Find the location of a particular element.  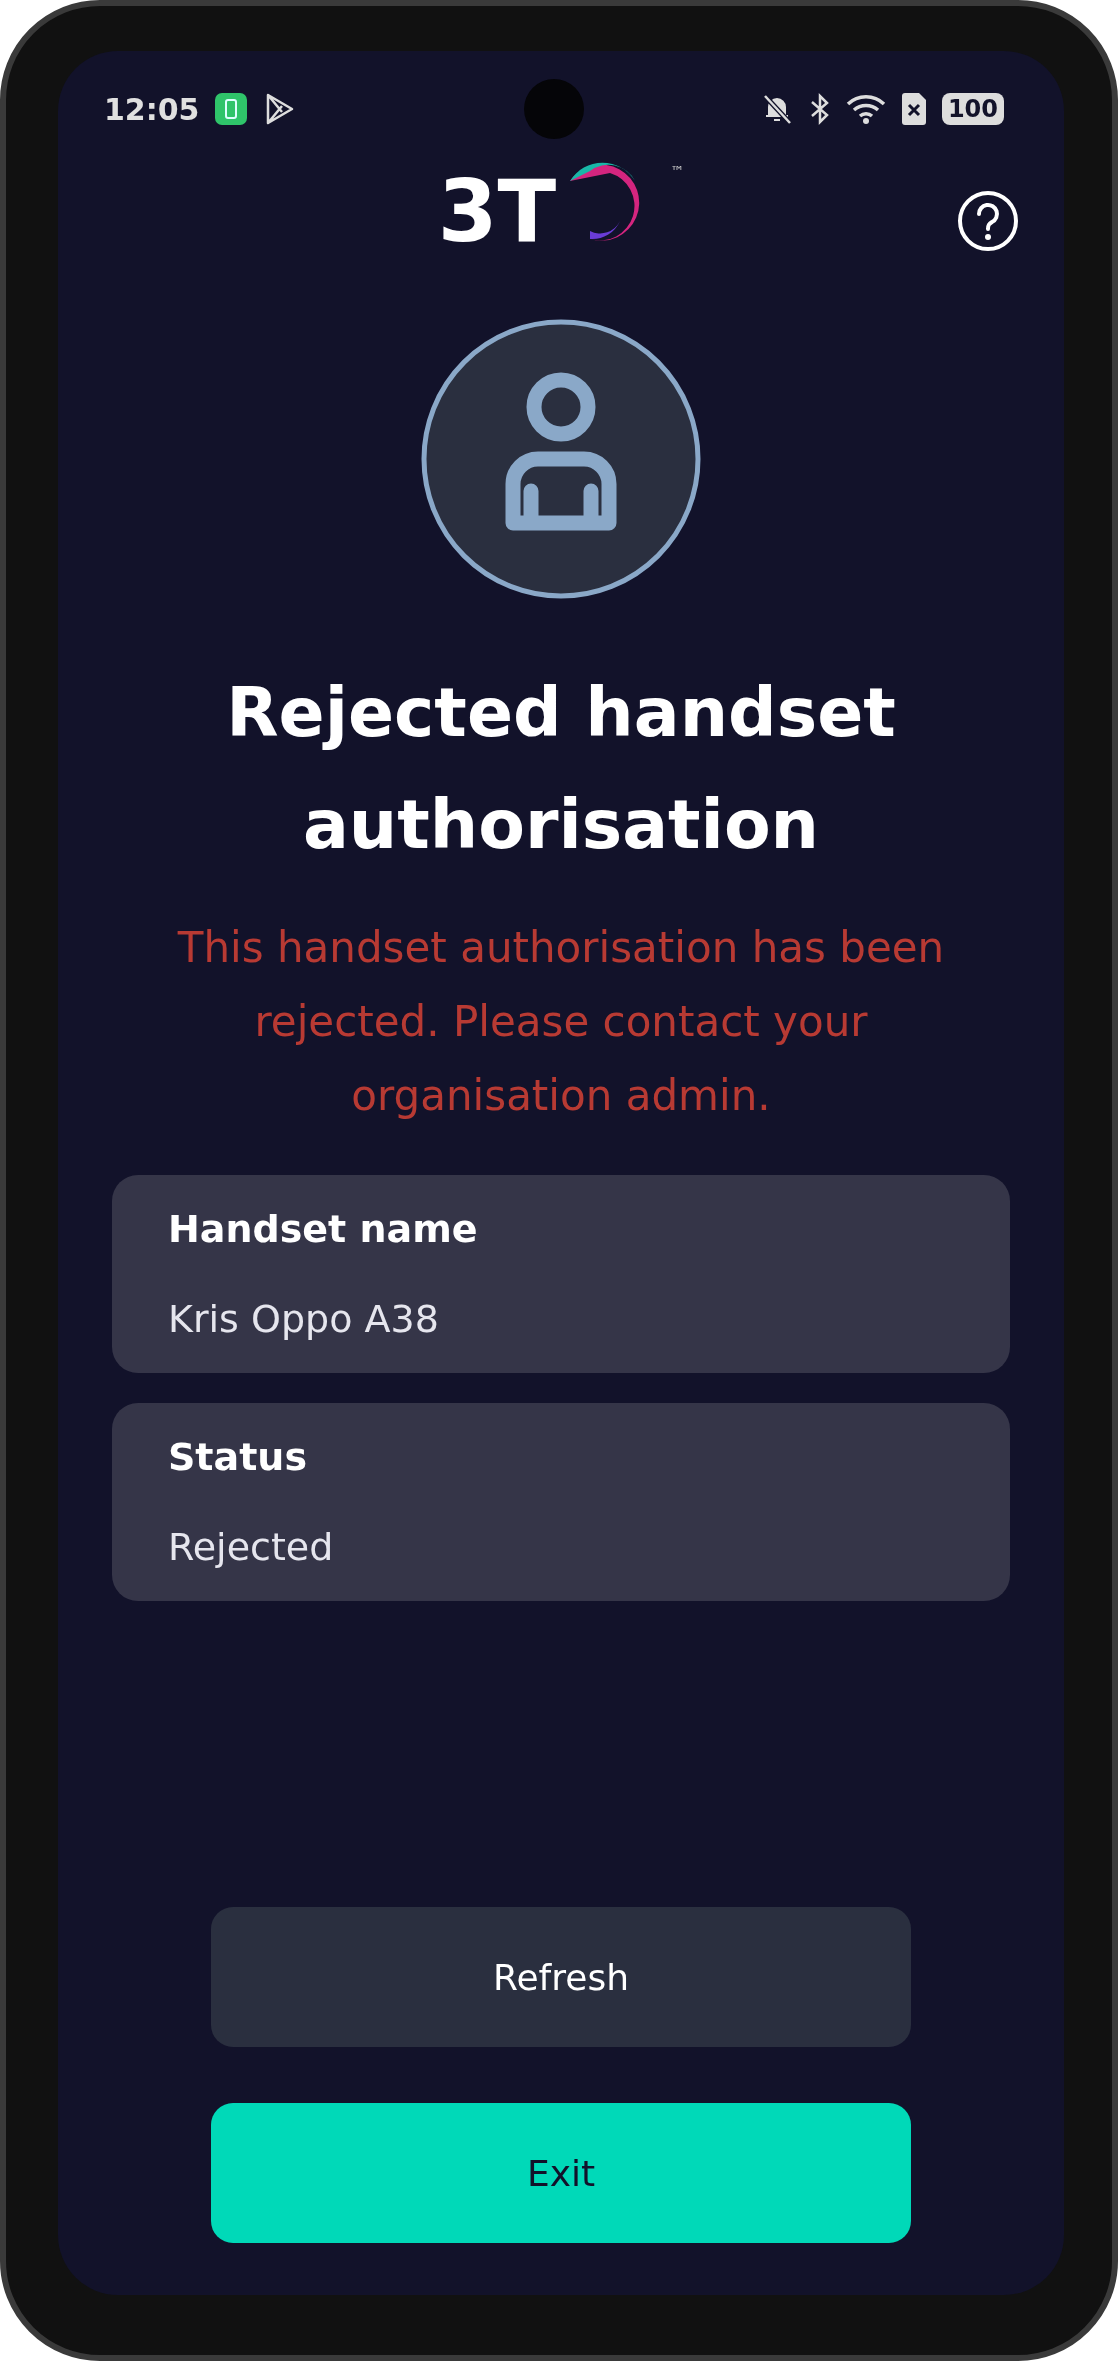

error-message: This handset authorisation has been rejected. Please contact your organisation admin. is located at coordinates (561, 1022).